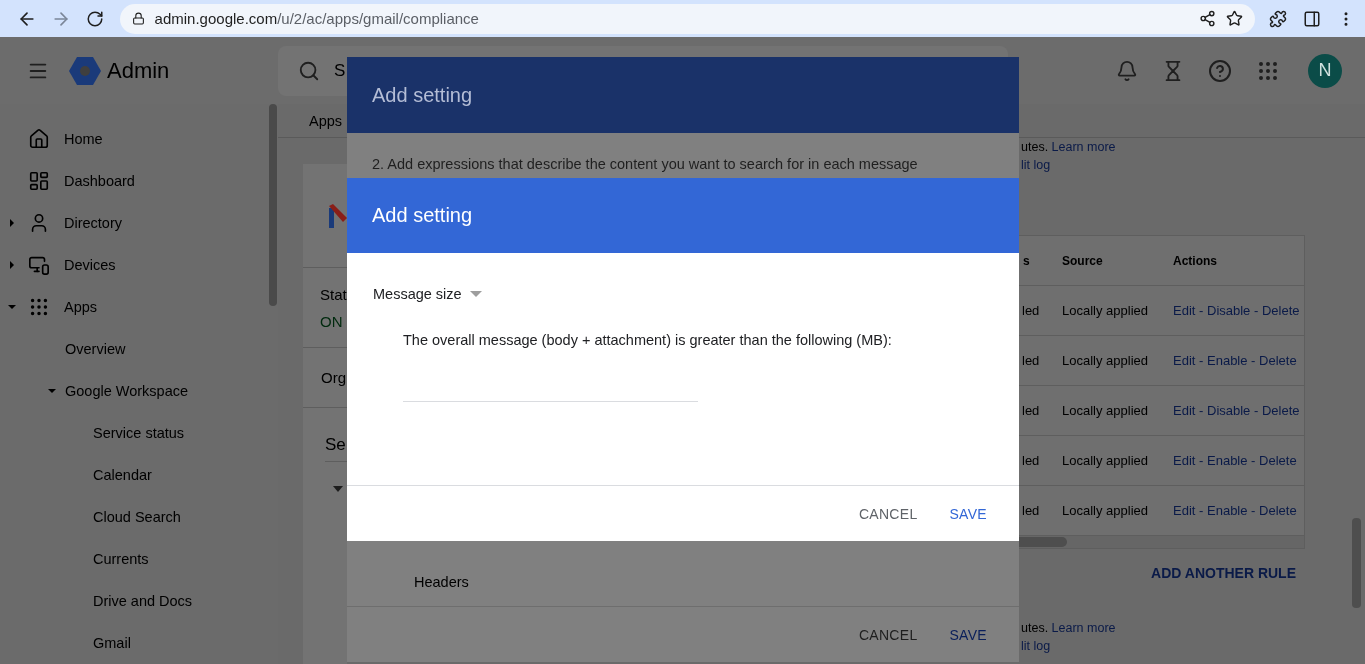 The image size is (1365, 664). I want to click on sidebar-item: Home, so click(83, 139).